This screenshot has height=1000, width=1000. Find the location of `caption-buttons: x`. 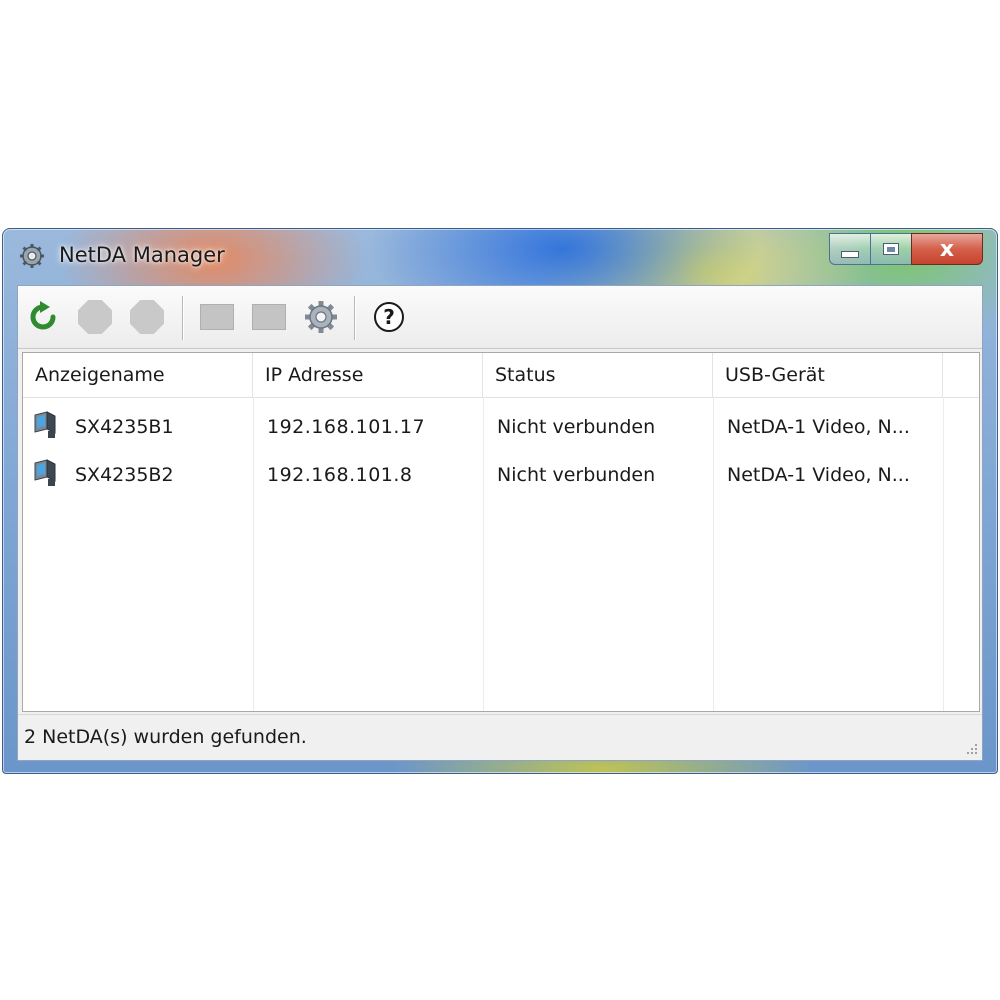

caption-buttons: x is located at coordinates (906, 250).